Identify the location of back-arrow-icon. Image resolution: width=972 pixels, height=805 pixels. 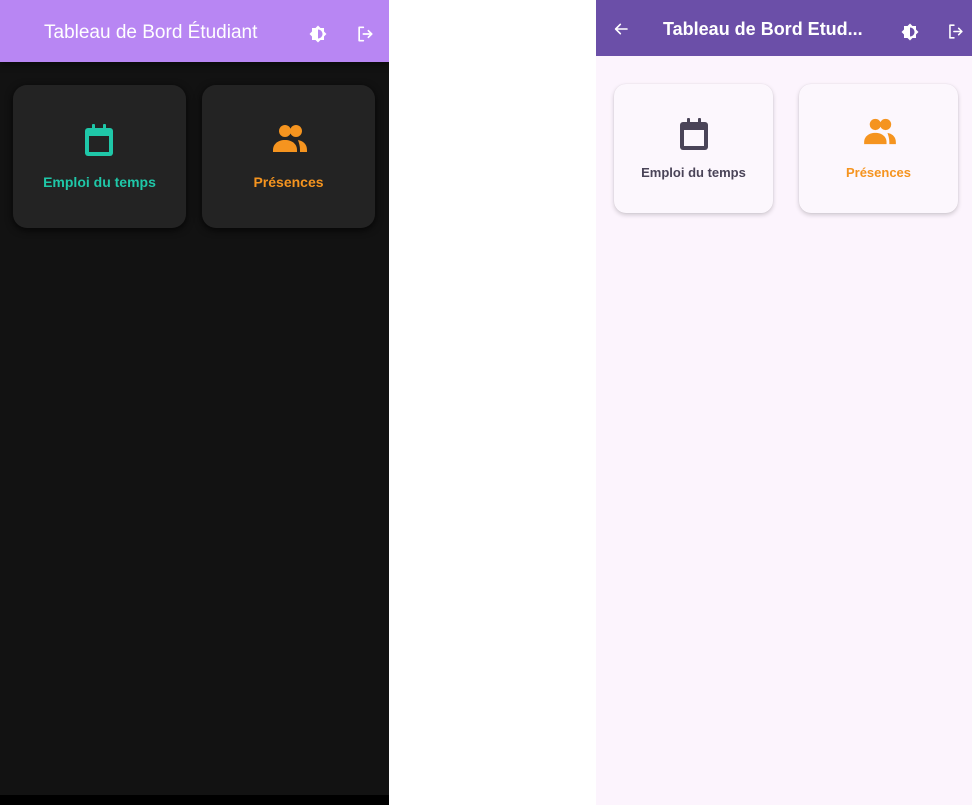
(621, 31).